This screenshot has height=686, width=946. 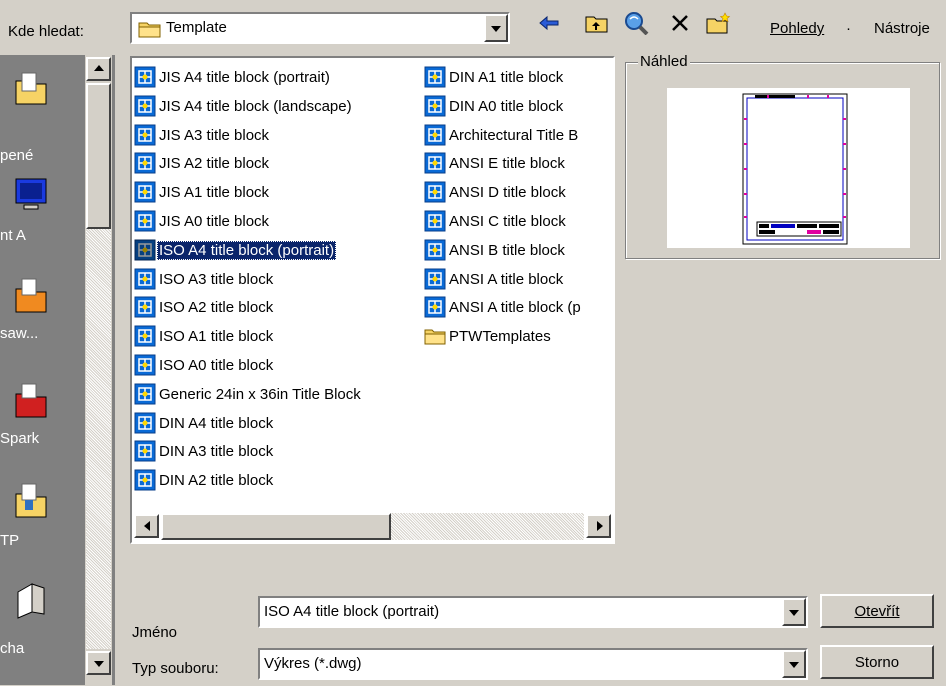 I want to click on preview-image, so click(x=788, y=168).